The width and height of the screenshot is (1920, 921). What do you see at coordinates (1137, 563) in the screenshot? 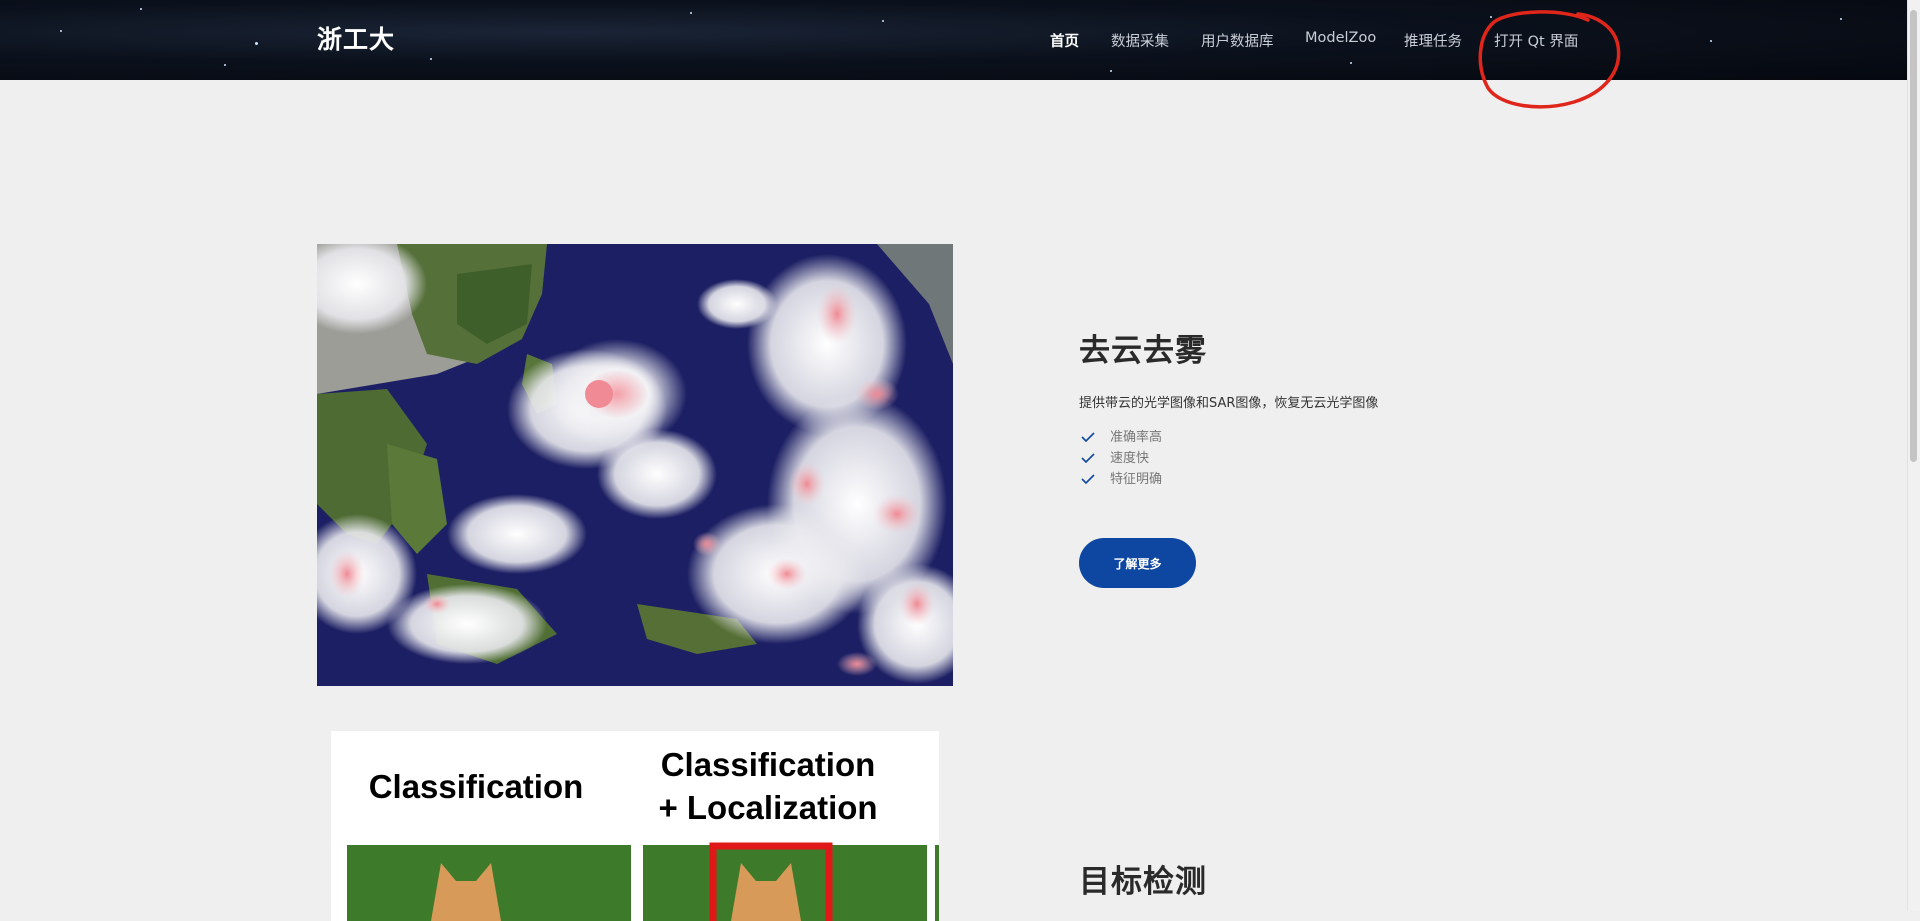
I see `learn-more-button: 了解更多` at bounding box center [1137, 563].